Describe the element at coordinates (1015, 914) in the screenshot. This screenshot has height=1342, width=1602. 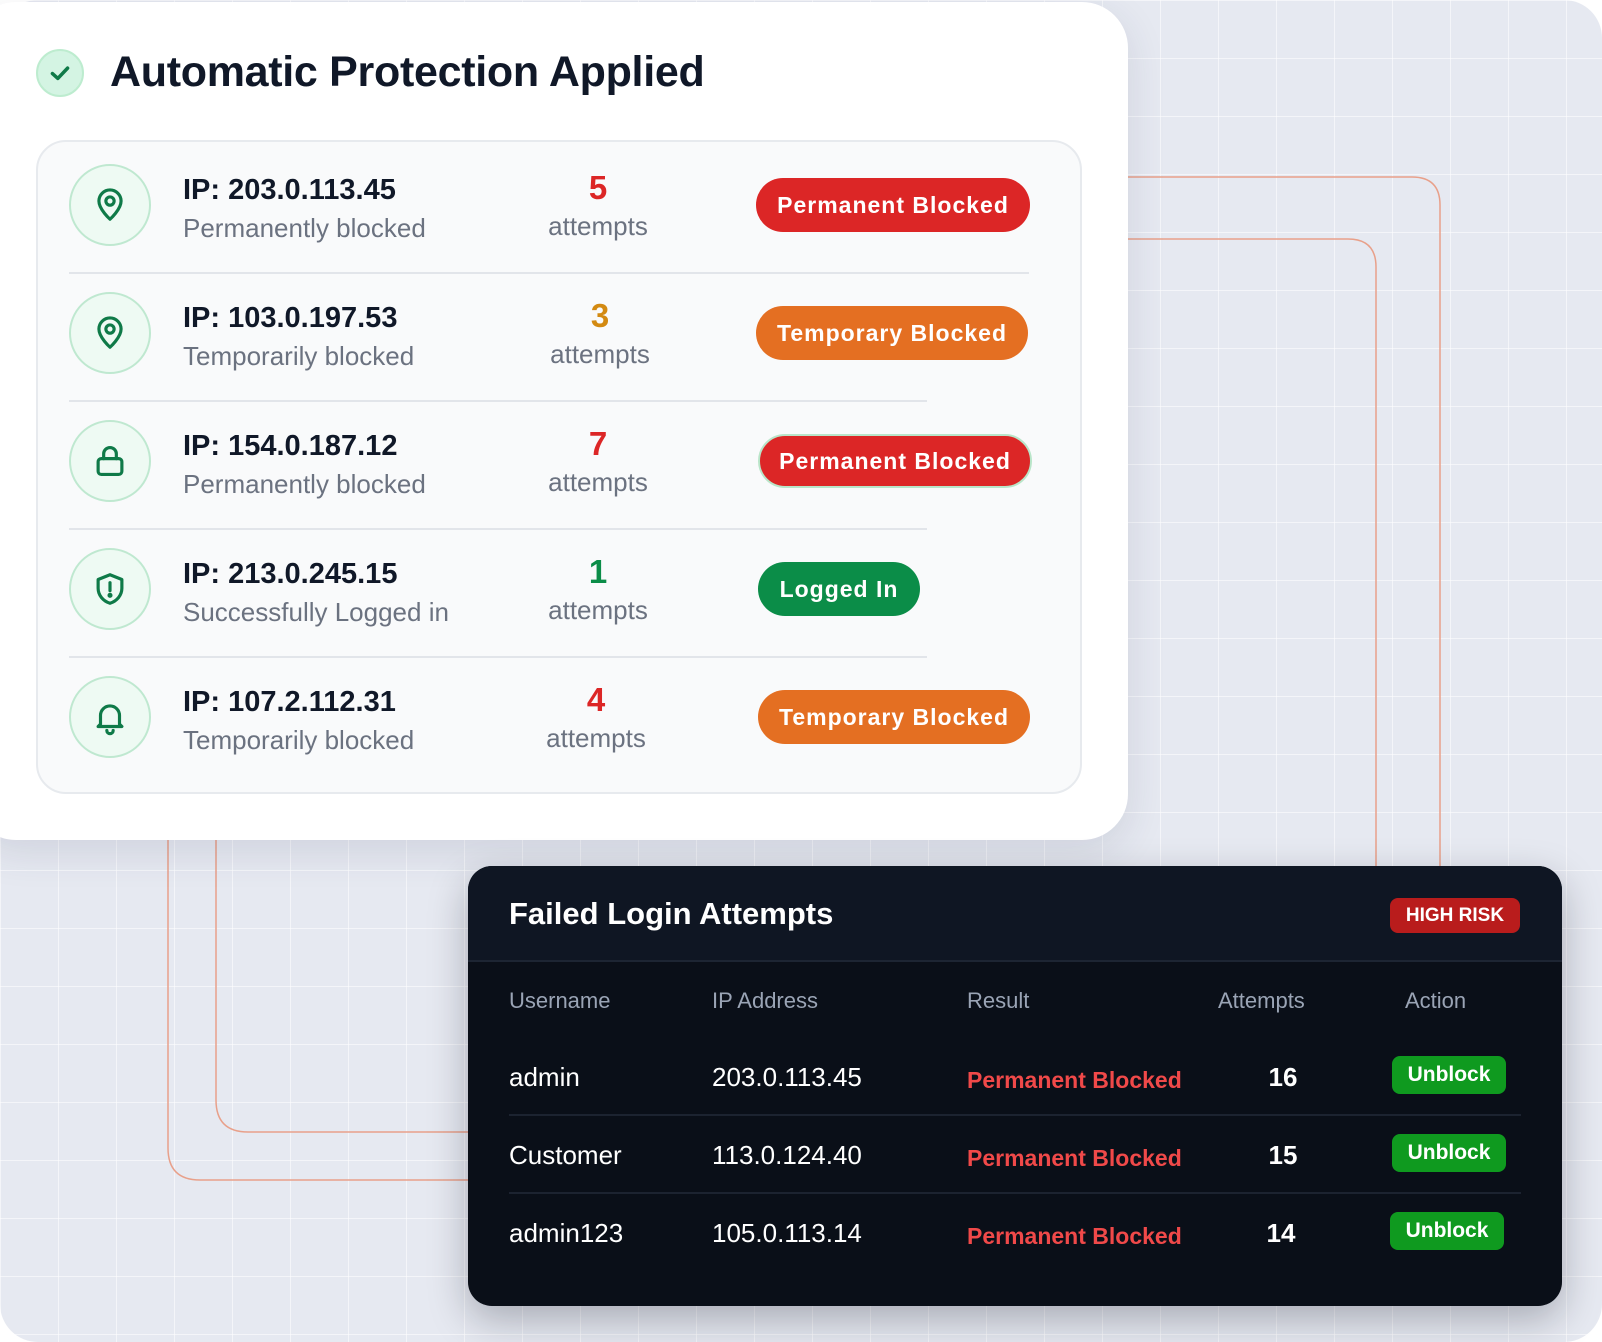
I see `failed-card-header: Failed Login Attempts HIGH RISK` at that location.